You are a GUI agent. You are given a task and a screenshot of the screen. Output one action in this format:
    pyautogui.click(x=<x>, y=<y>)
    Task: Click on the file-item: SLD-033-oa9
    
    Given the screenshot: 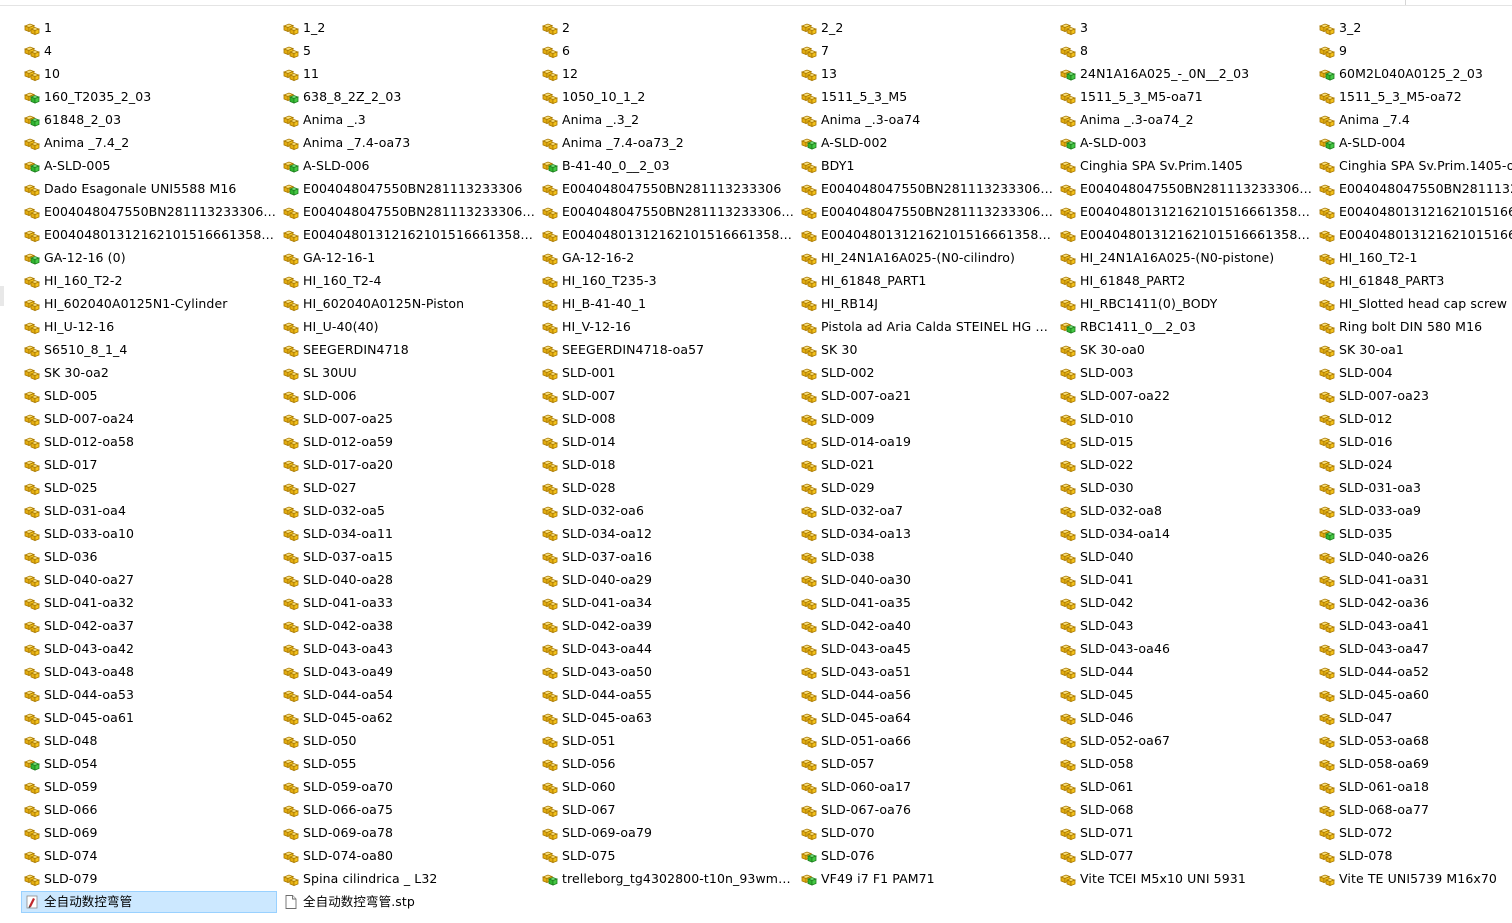 What is the action you would take?
    pyautogui.click(x=1414, y=511)
    